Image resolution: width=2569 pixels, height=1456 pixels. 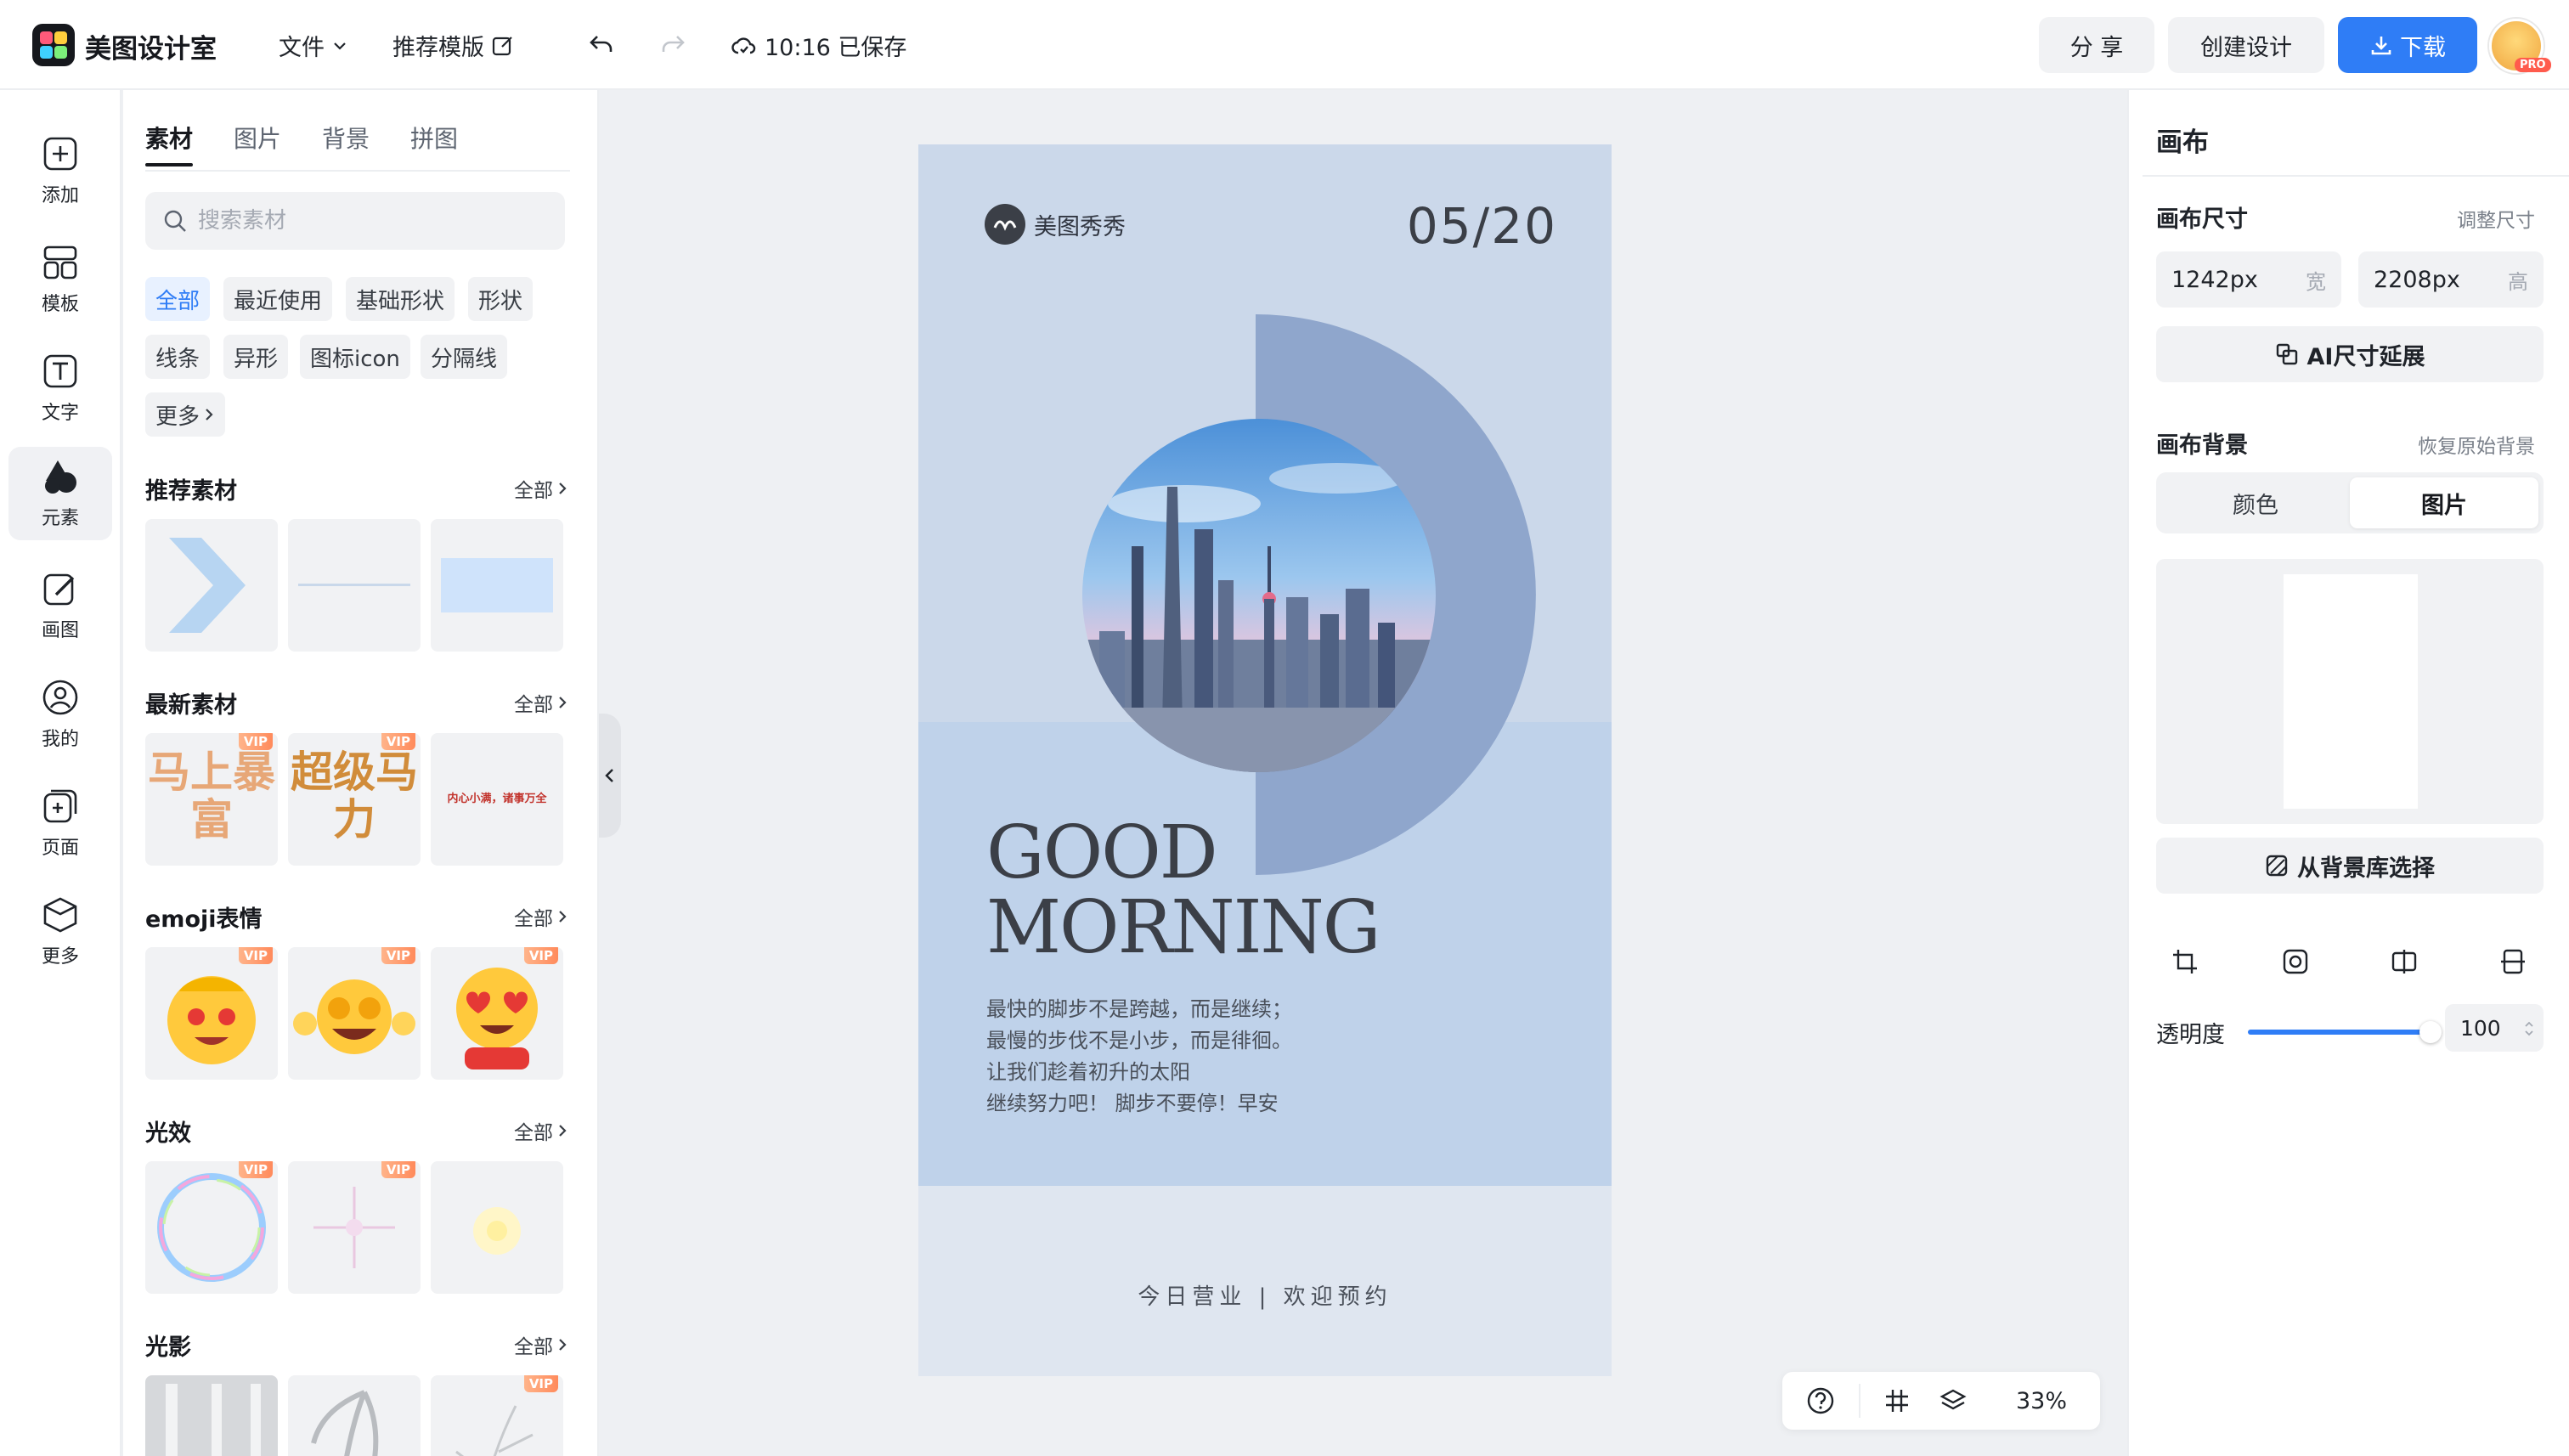 I want to click on tab-materials: 素材, so click(x=170, y=143).